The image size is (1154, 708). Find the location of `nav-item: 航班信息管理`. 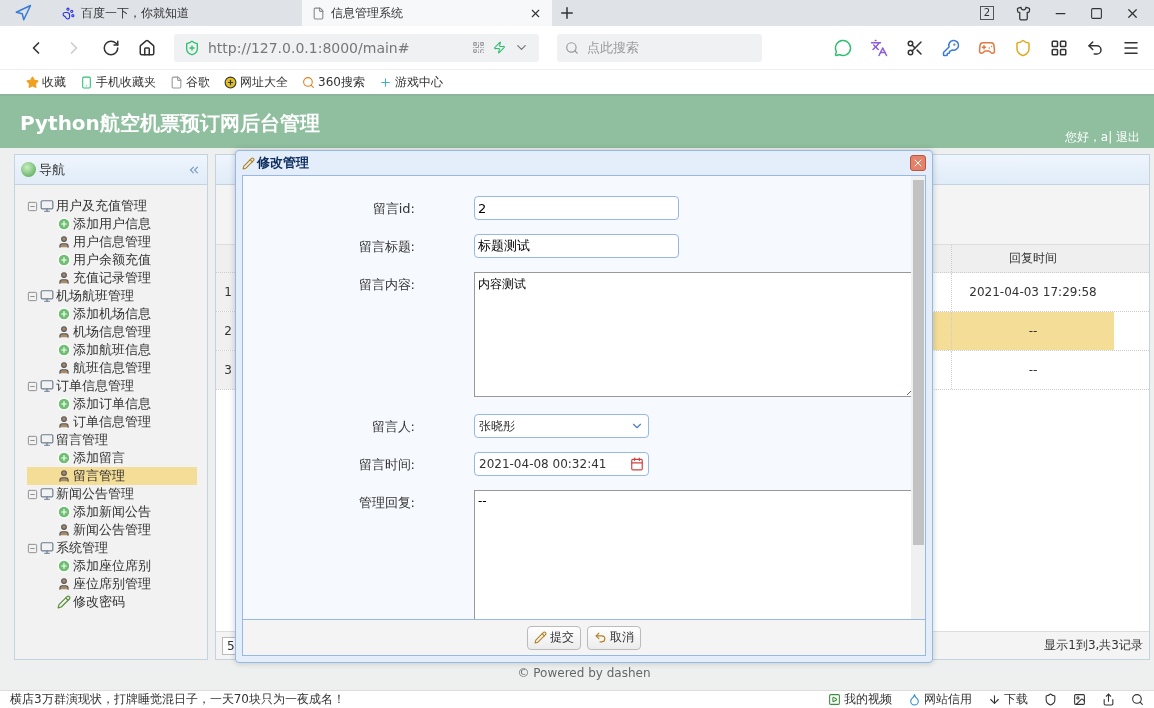

nav-item: 航班信息管理 is located at coordinates (112, 368).